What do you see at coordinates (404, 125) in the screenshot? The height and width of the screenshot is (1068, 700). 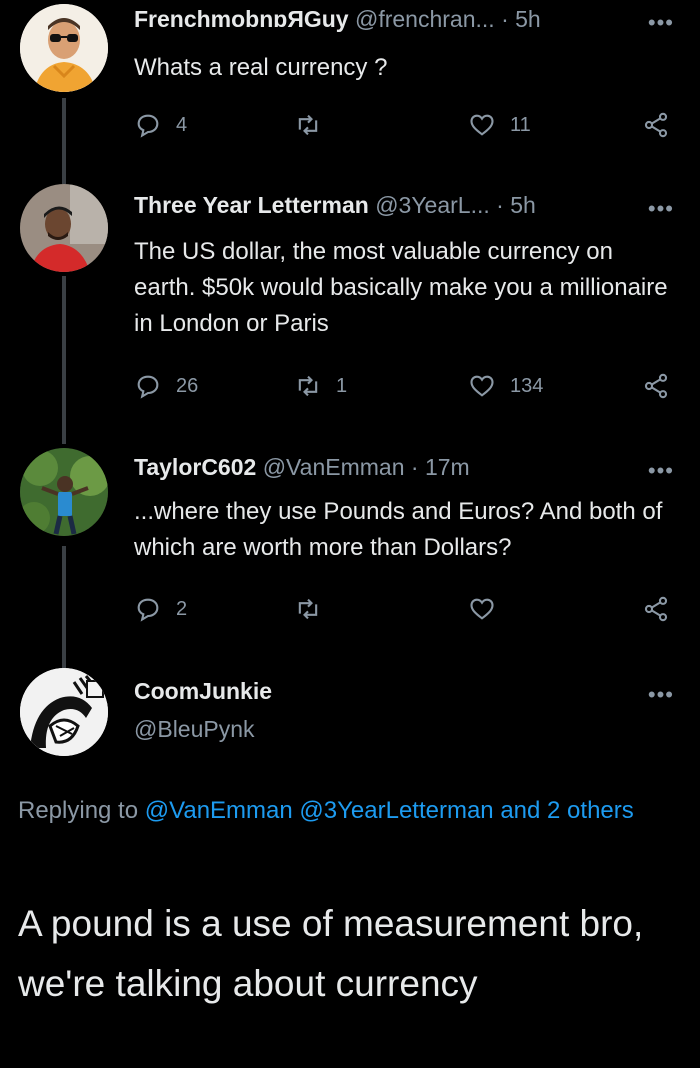 I see `tweet-actions: 4 11` at bounding box center [404, 125].